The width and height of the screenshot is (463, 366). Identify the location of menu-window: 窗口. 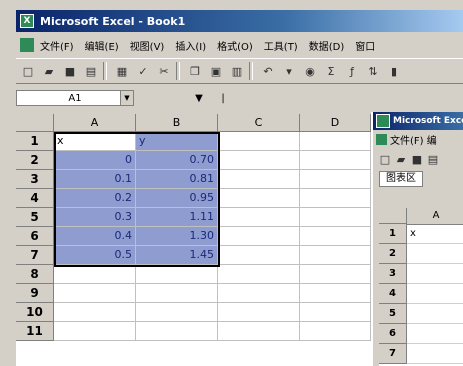
(365, 45).